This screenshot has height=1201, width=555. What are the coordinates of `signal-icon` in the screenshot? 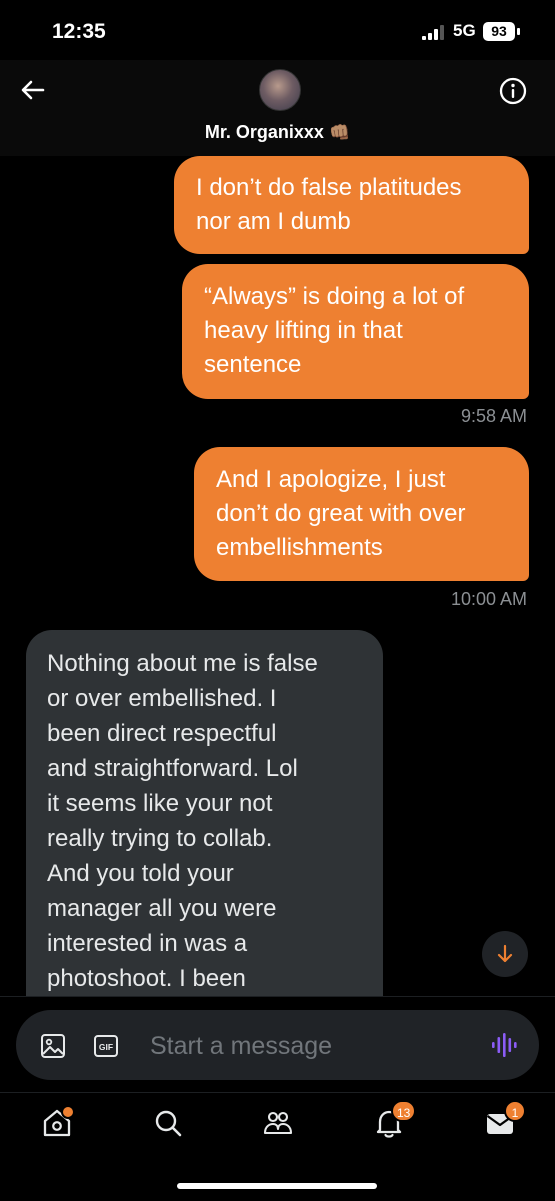 It's located at (433, 32).